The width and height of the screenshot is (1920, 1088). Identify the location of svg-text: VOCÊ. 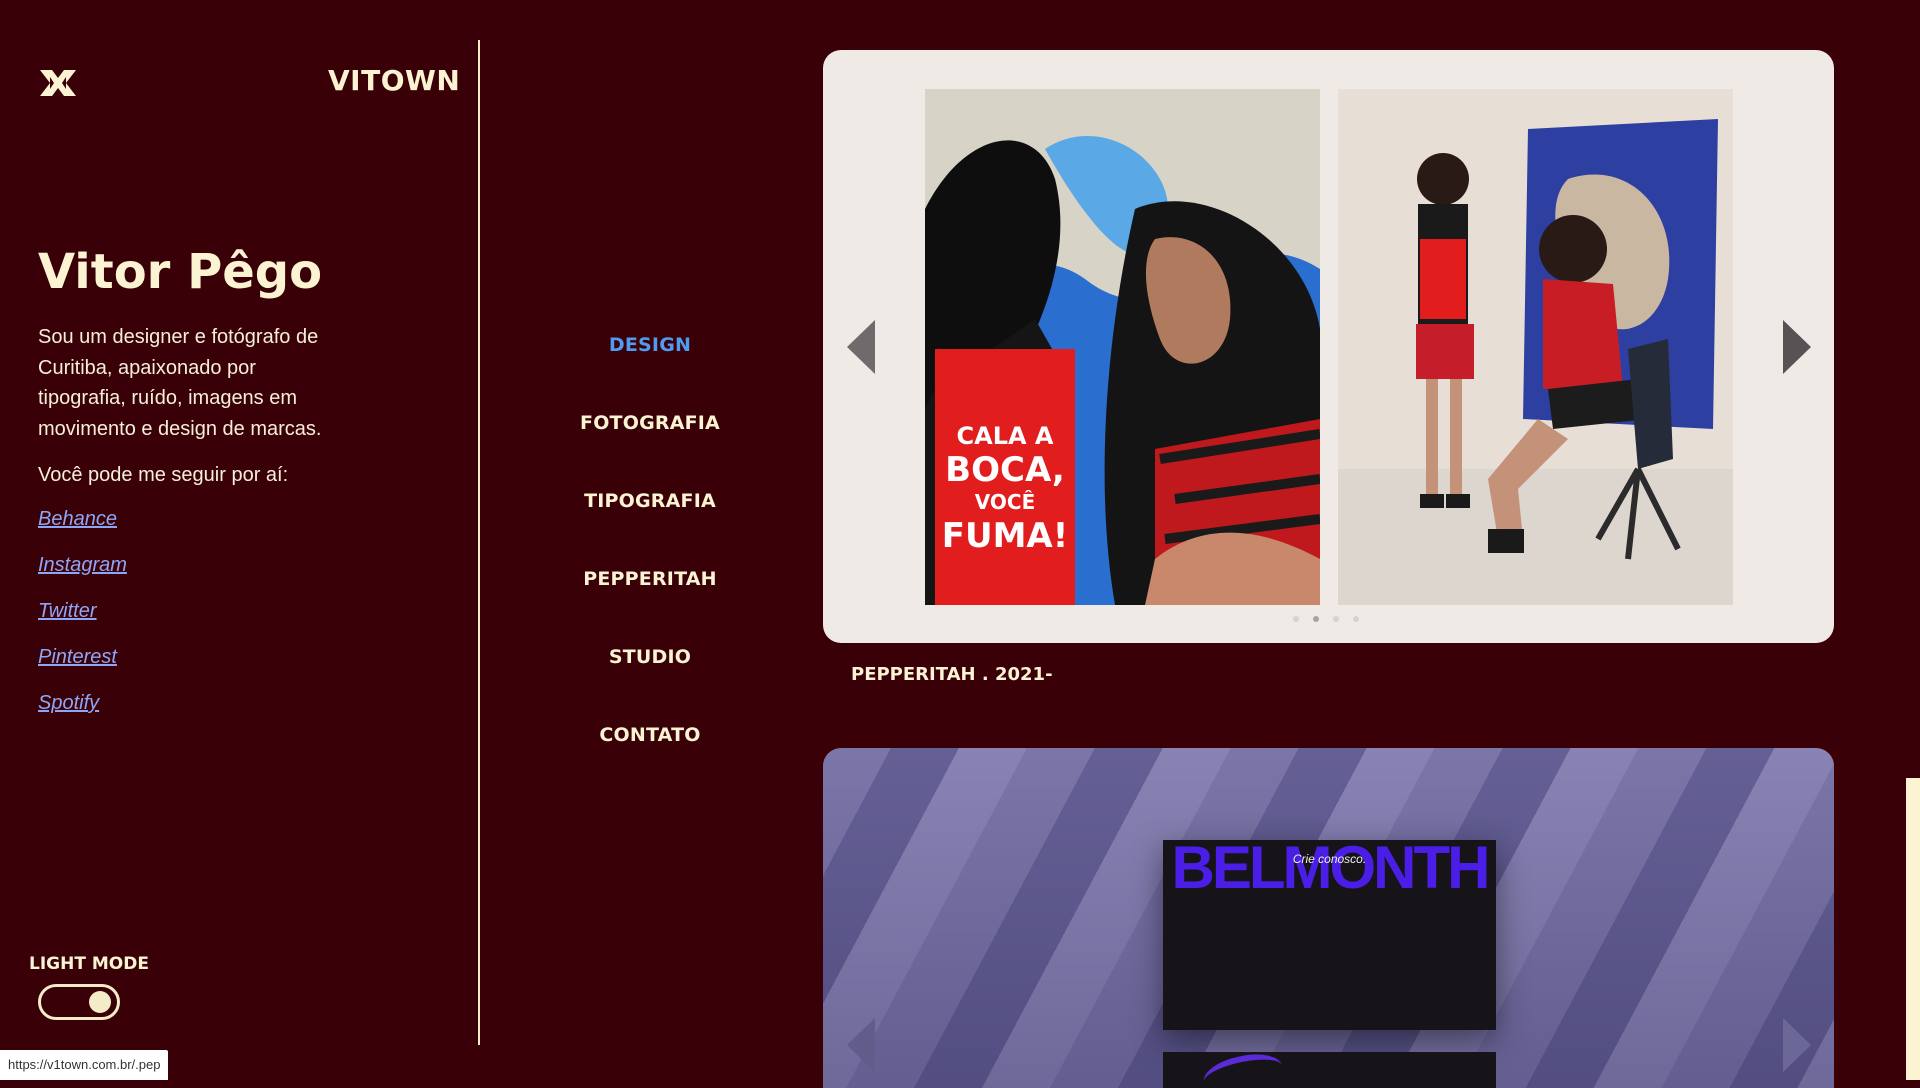
(1005, 502).